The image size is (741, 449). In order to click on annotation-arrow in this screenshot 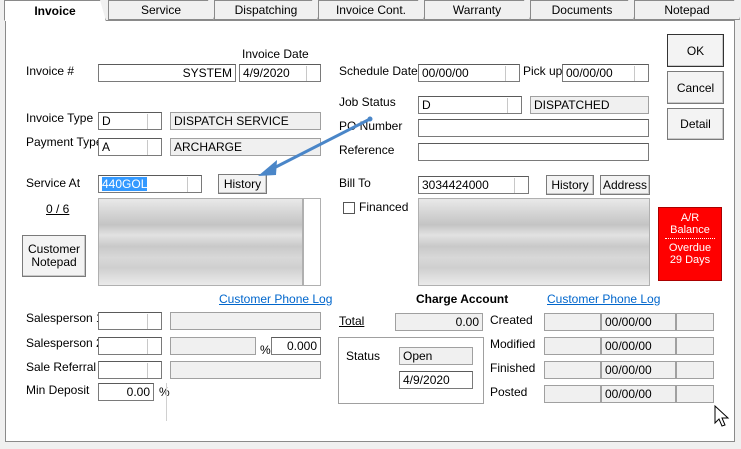, I will do `click(315, 146)`.